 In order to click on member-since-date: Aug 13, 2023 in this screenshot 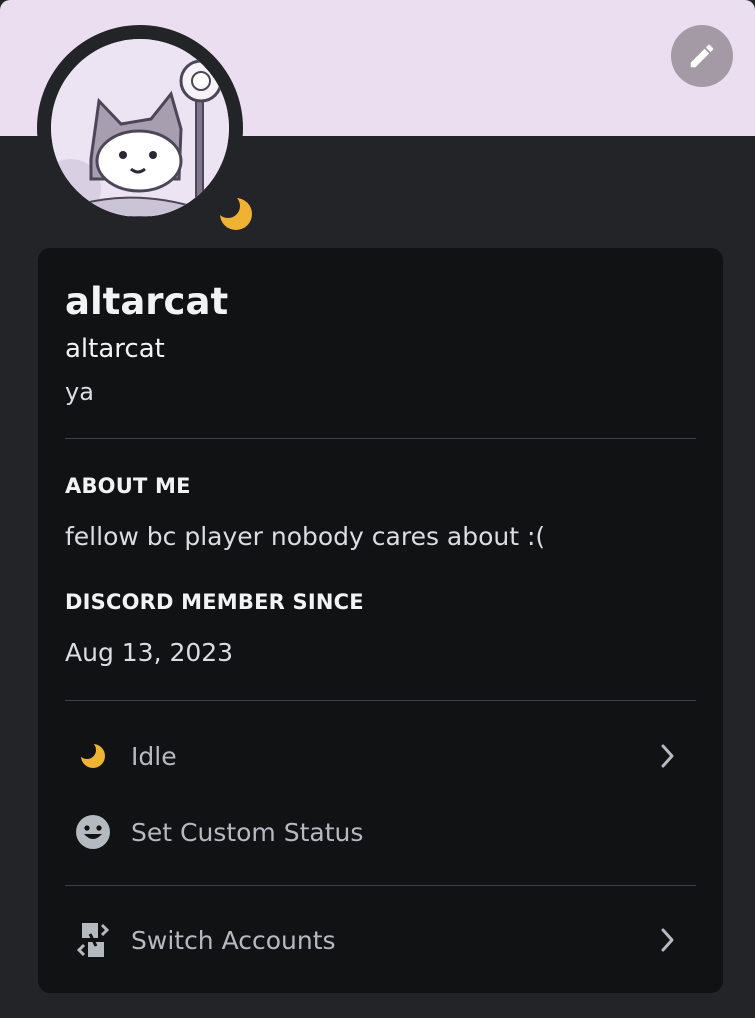, I will do `click(149, 652)`.